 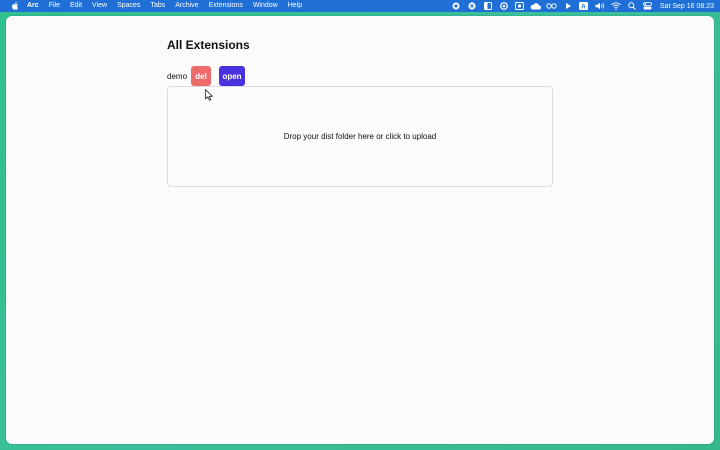 What do you see at coordinates (552, 6) in the screenshot?
I see `glasses-icon` at bounding box center [552, 6].